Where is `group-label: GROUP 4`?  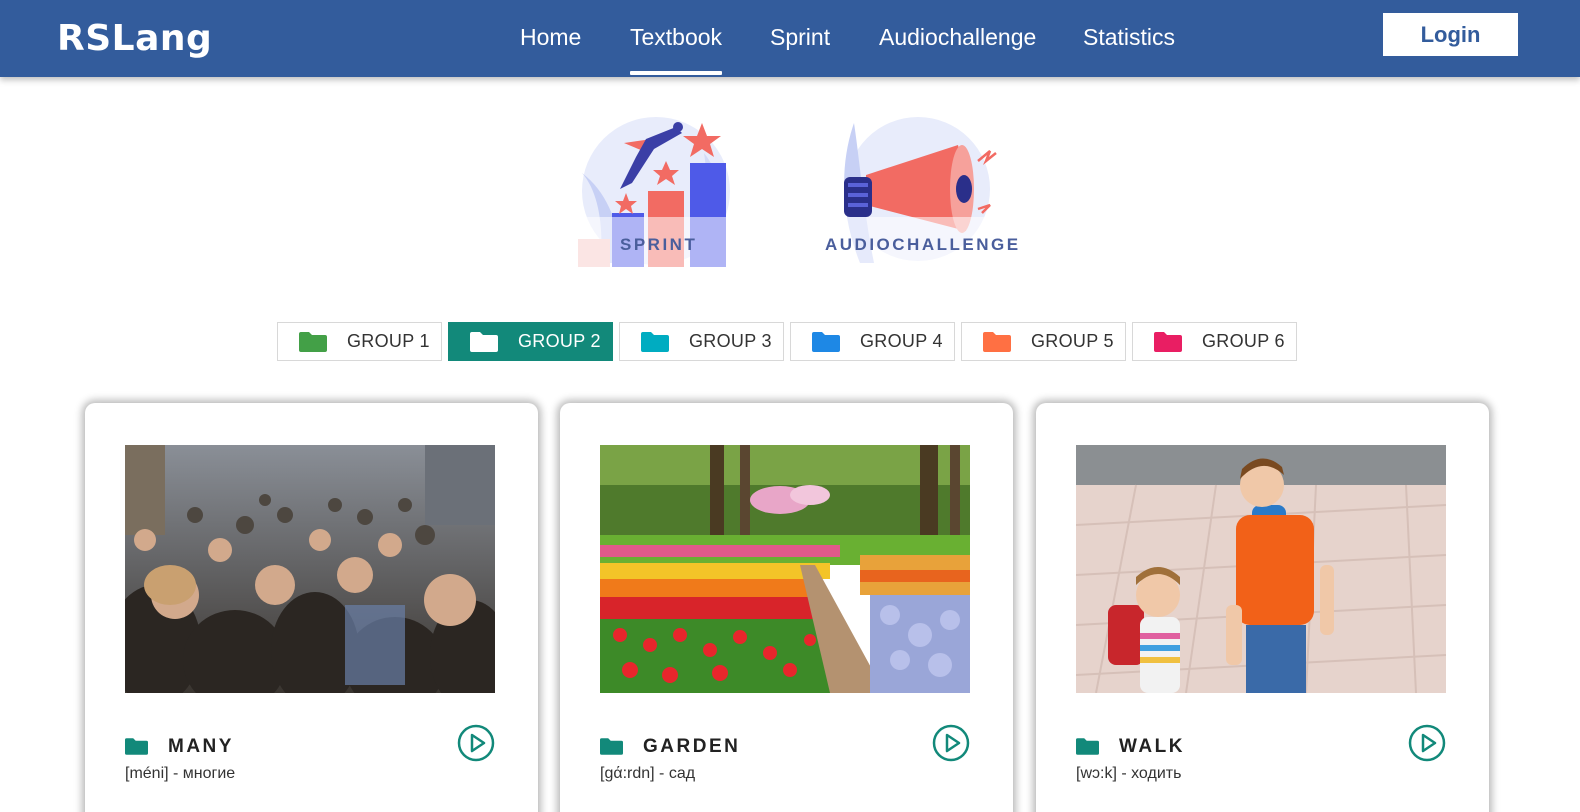
group-label: GROUP 4 is located at coordinates (901, 341).